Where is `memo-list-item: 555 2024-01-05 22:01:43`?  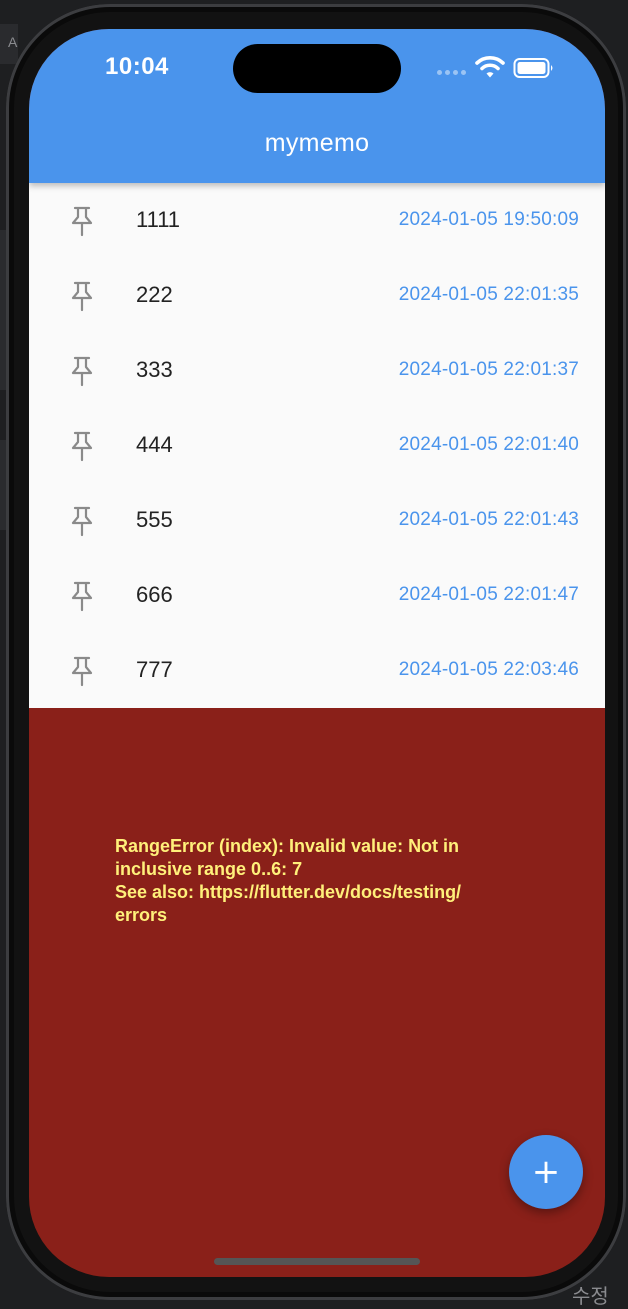
memo-list-item: 555 2024-01-05 22:01:43 is located at coordinates (317, 520).